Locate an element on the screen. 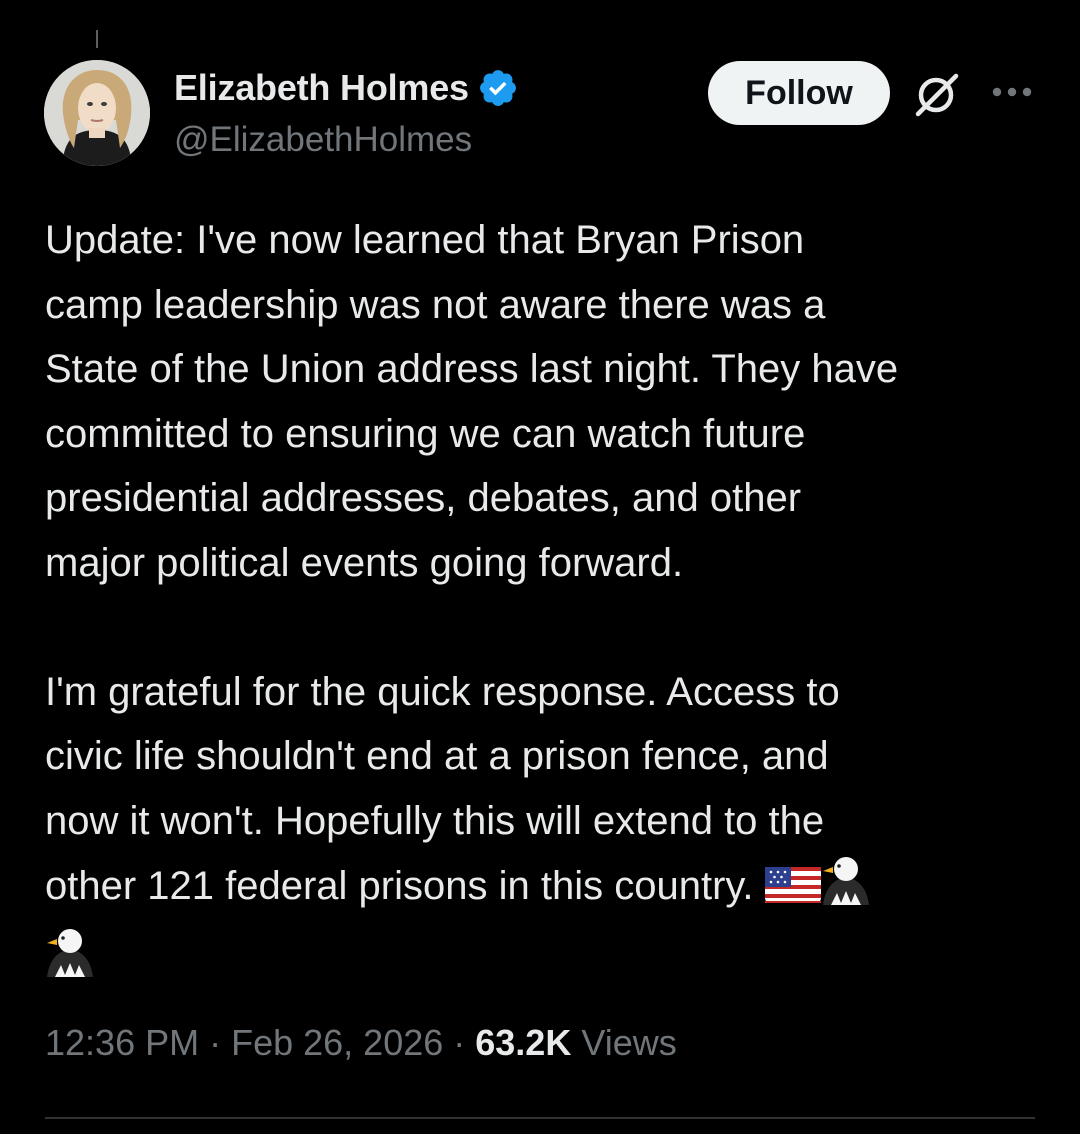 The width and height of the screenshot is (1080, 1134). tweet-metadata: 12:36 PM · Feb 26, 2026 · 63.2K Views is located at coordinates (361, 1043).